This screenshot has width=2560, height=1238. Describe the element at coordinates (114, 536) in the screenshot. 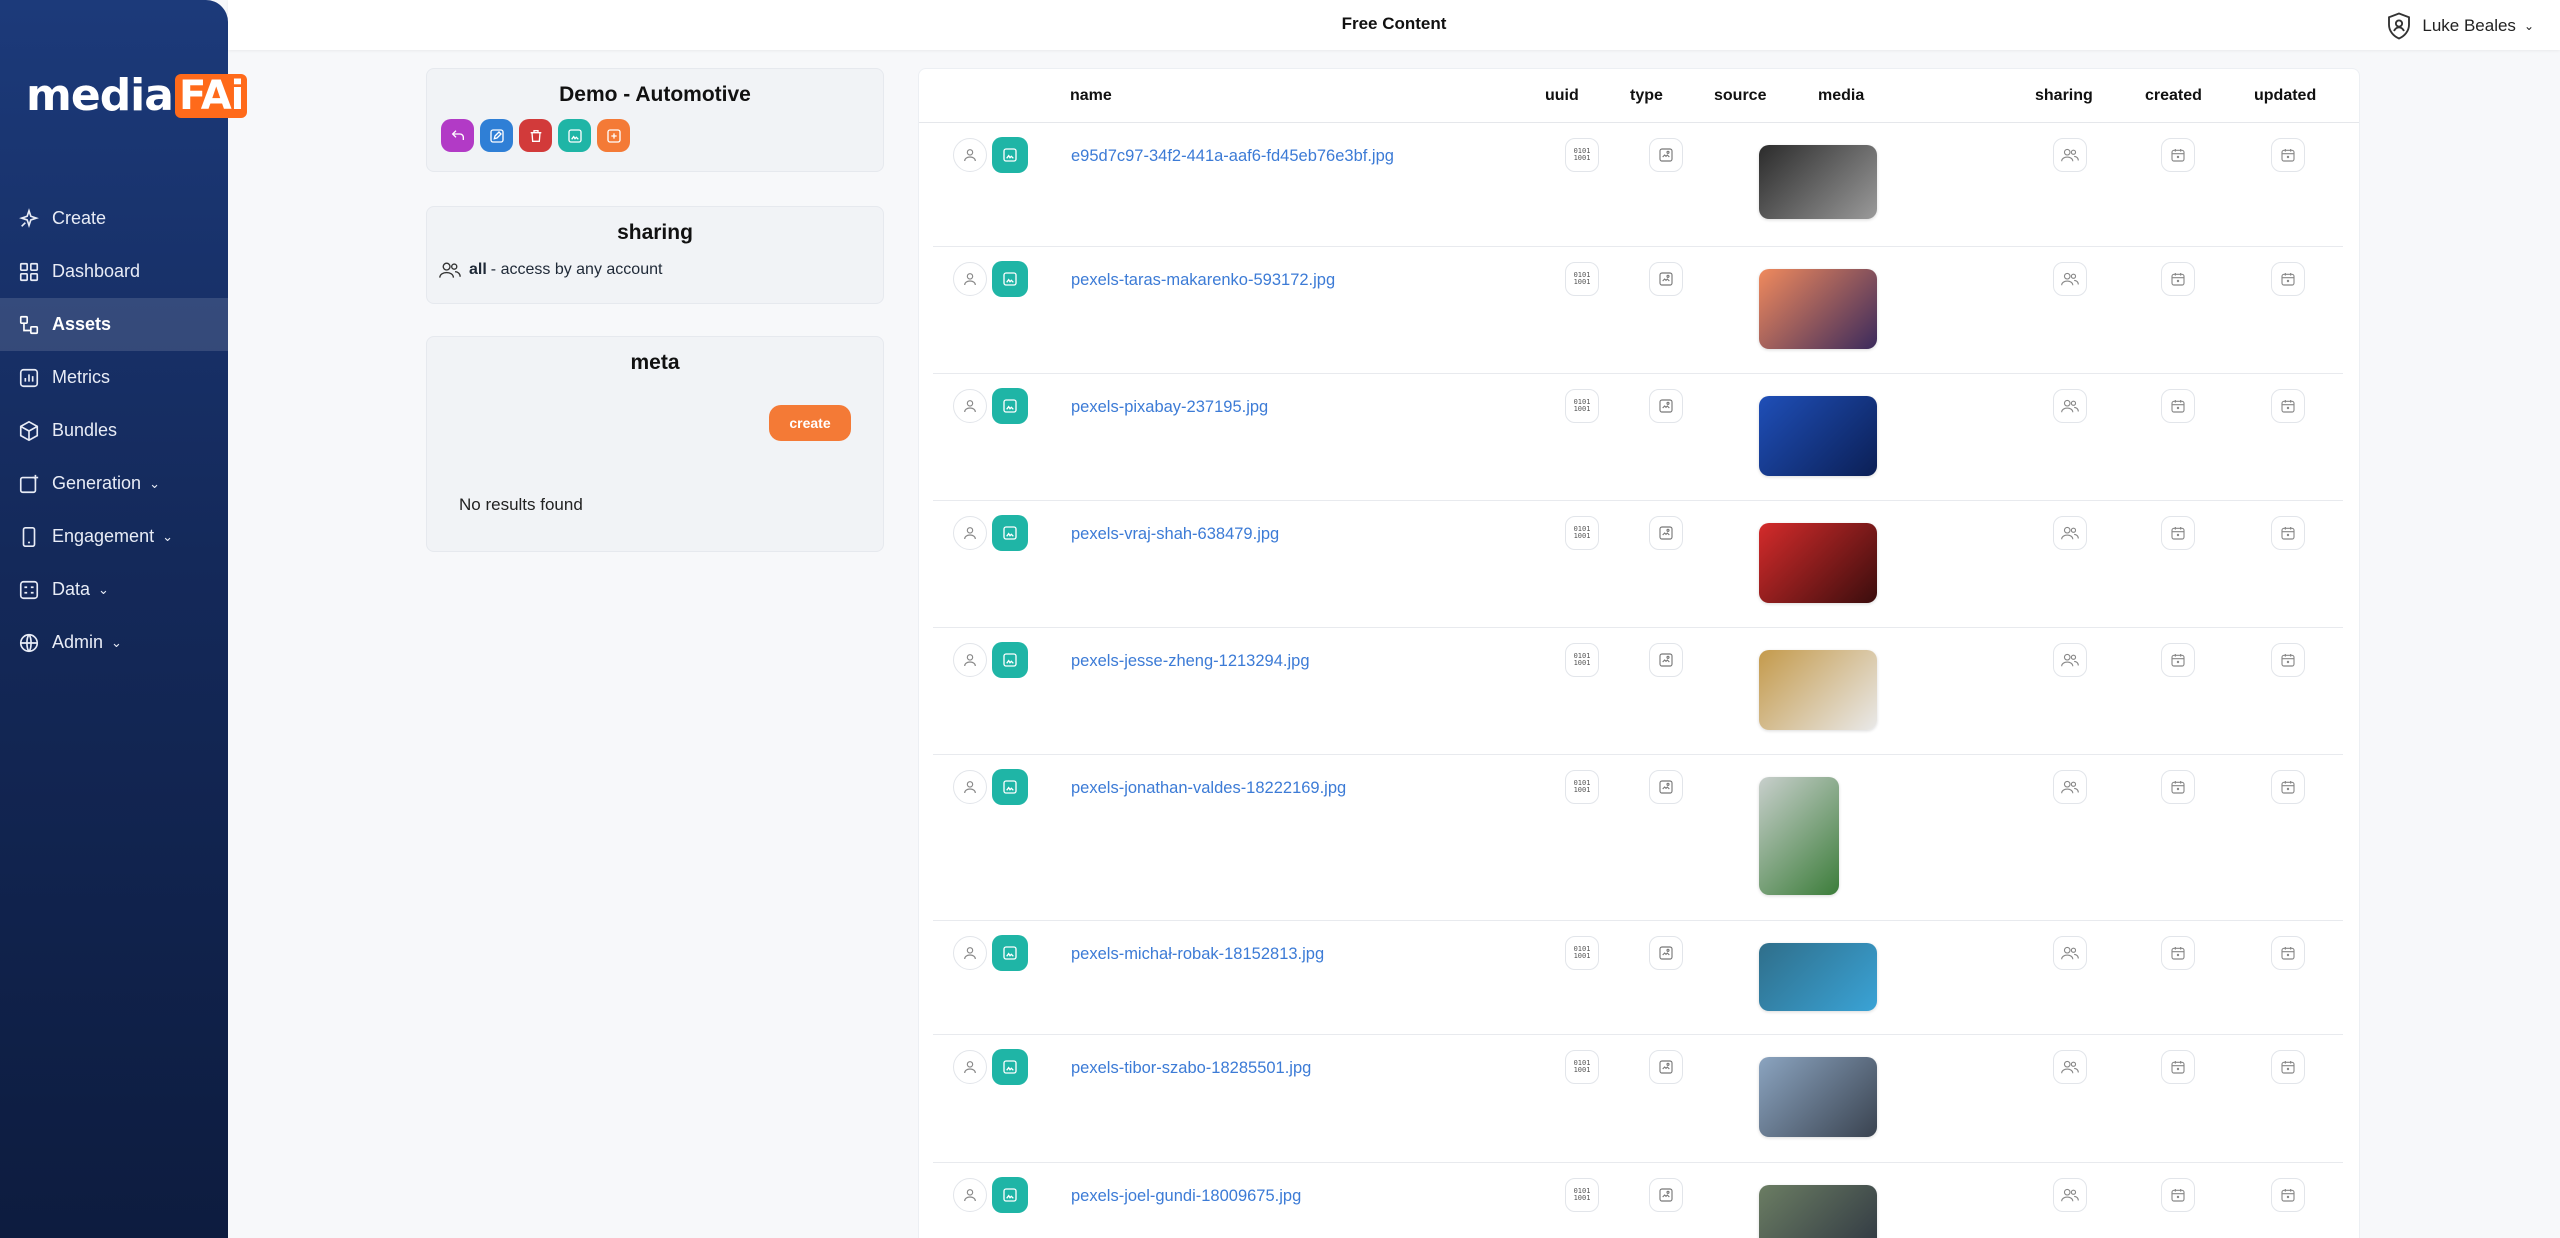

I see `sidebar-item-engagement: Engagement ⌄` at that location.